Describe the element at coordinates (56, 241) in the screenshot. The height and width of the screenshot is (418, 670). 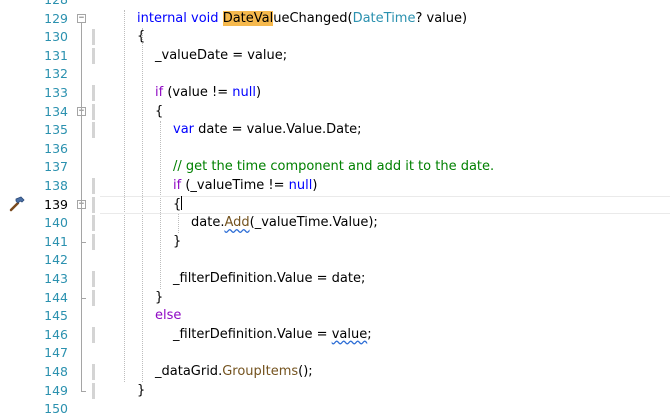
I see `line-number: 141` at that location.